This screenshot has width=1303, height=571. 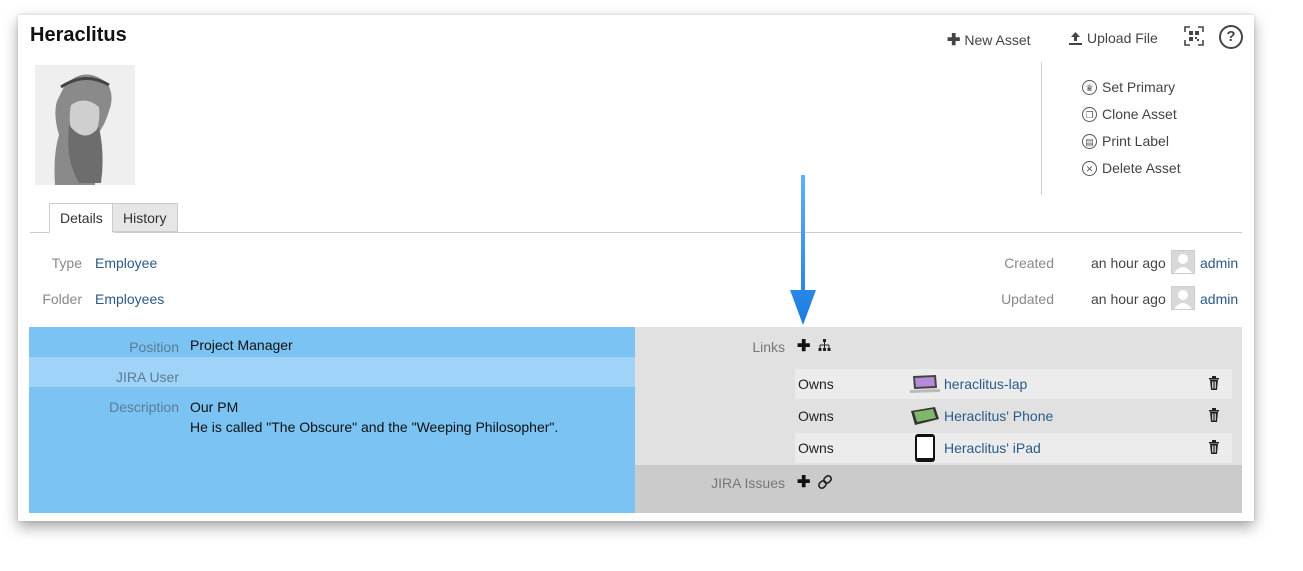 I want to click on laptop-thumbnail-icon, so click(x=925, y=384).